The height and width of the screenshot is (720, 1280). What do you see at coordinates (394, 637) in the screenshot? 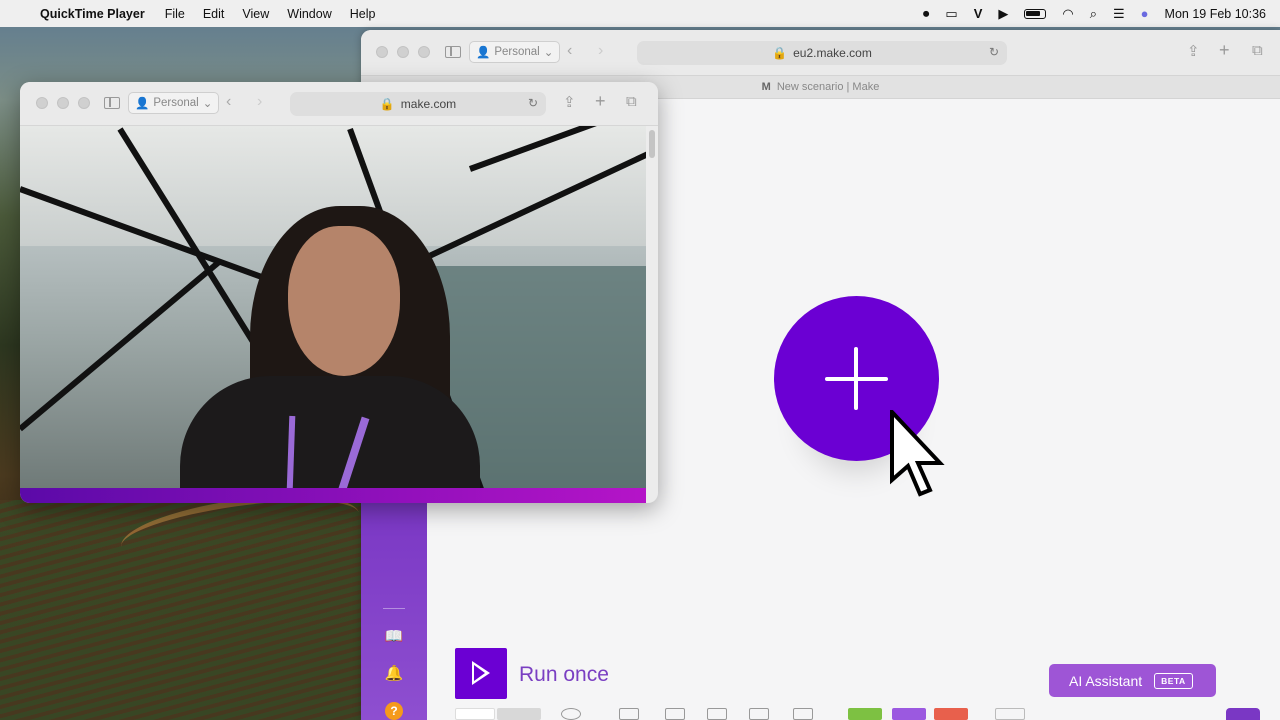
I see `book-icon: 📖` at bounding box center [394, 637].